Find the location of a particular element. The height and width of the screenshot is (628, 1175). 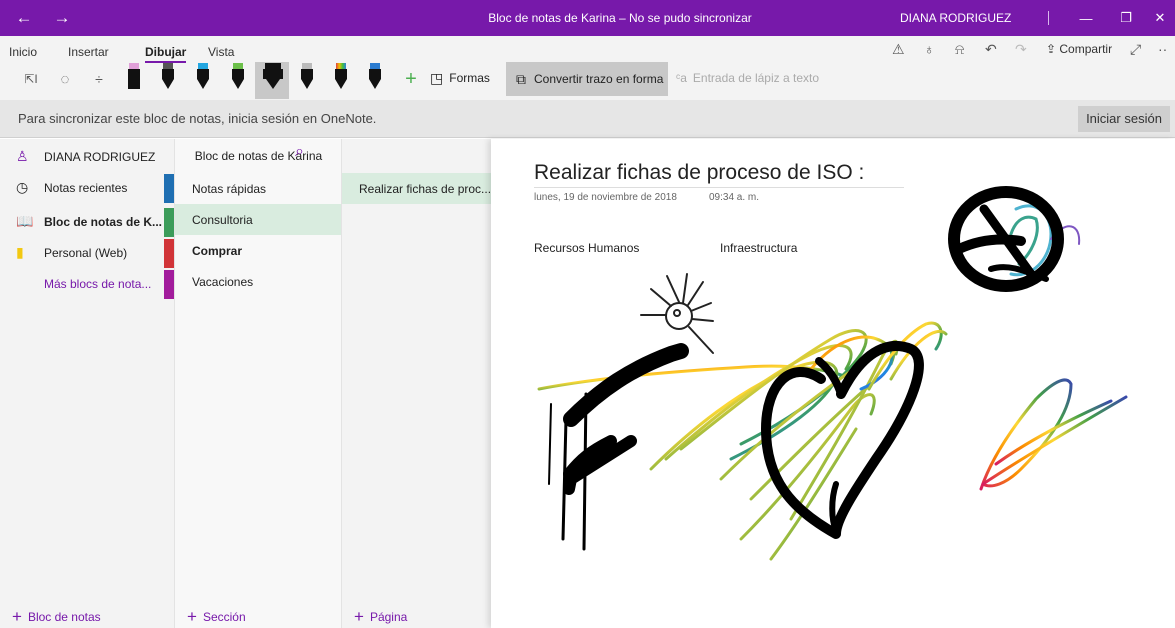

formas-button: ◳ Formas is located at coordinates (460, 78).